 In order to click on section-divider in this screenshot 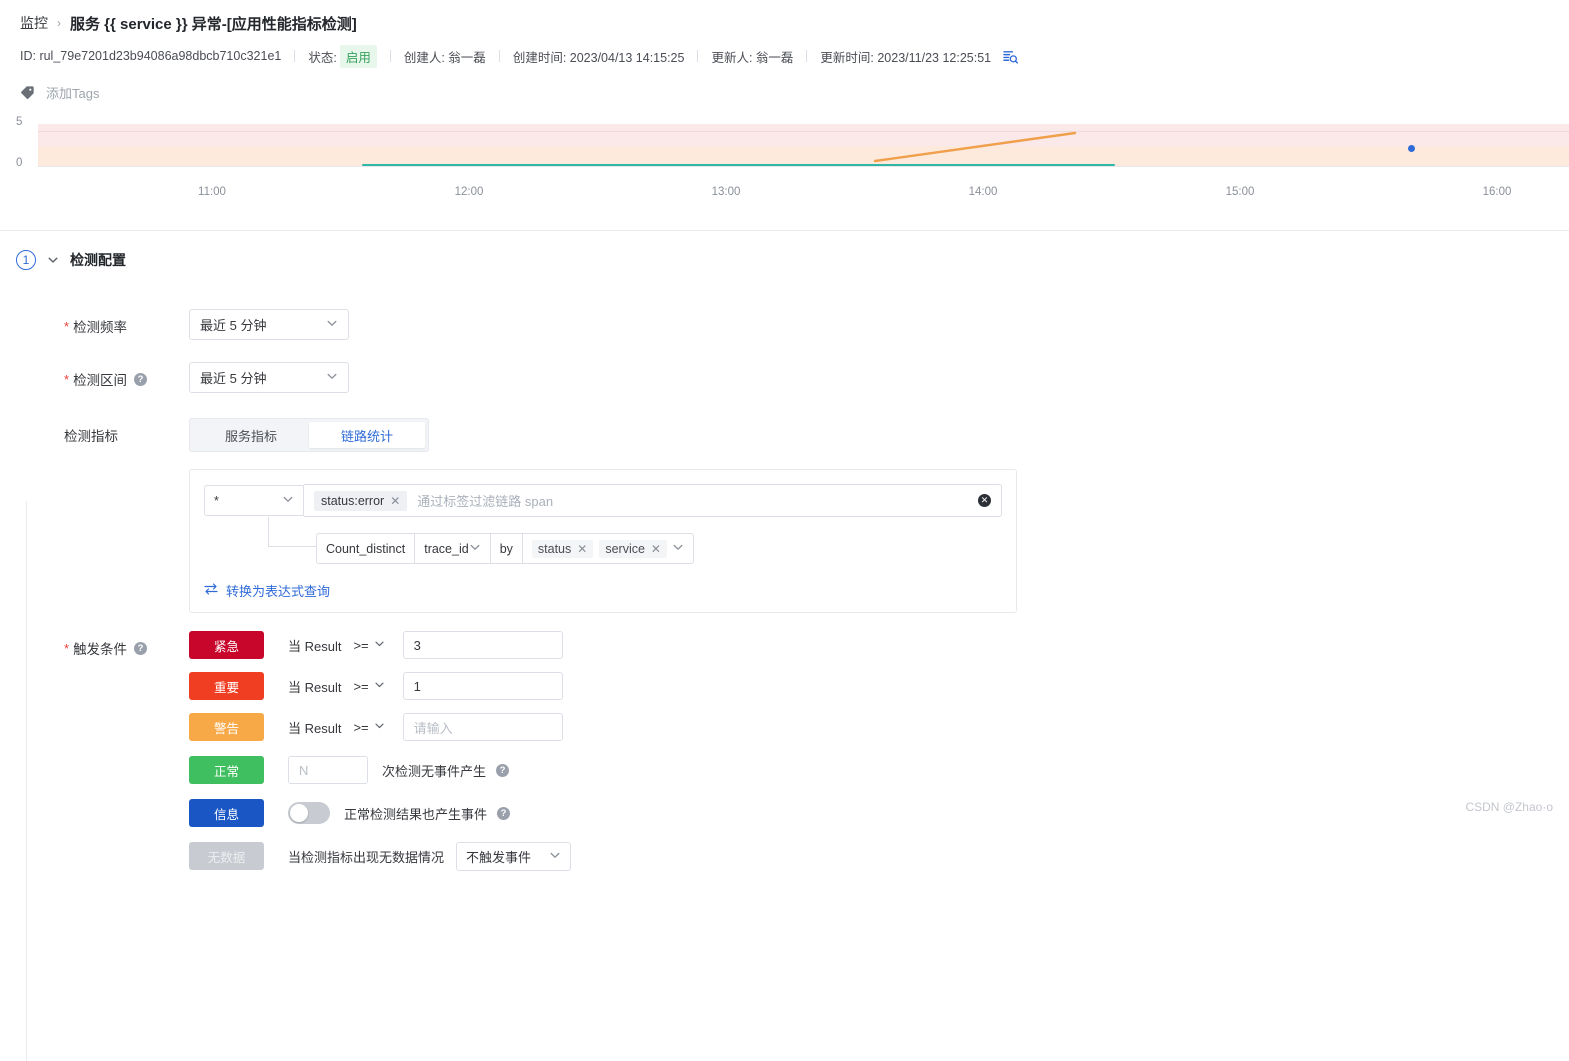, I will do `click(784, 230)`.